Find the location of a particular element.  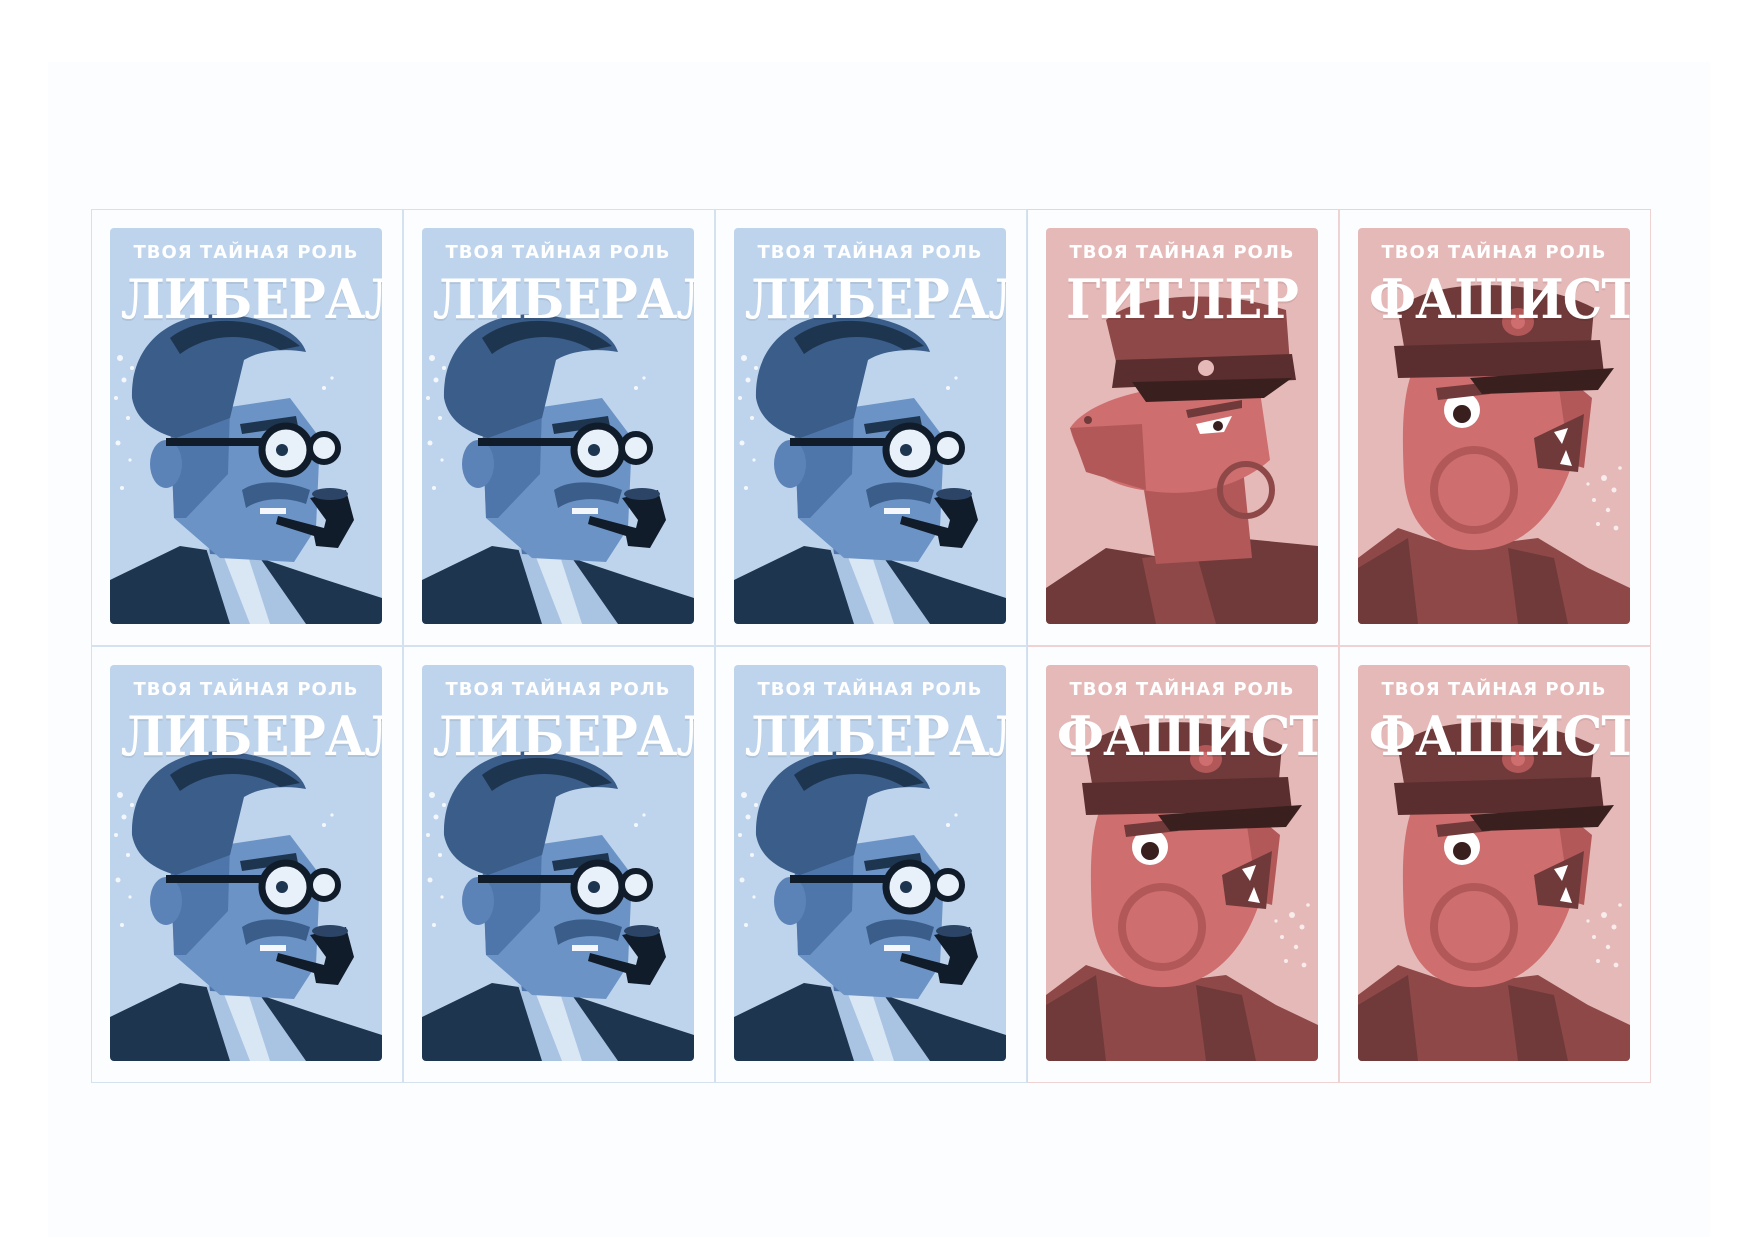

card-cell: ТВОЯ ТАЙНАЯ РОЛЬ ГИТЛЕР is located at coordinates (1183, 427).